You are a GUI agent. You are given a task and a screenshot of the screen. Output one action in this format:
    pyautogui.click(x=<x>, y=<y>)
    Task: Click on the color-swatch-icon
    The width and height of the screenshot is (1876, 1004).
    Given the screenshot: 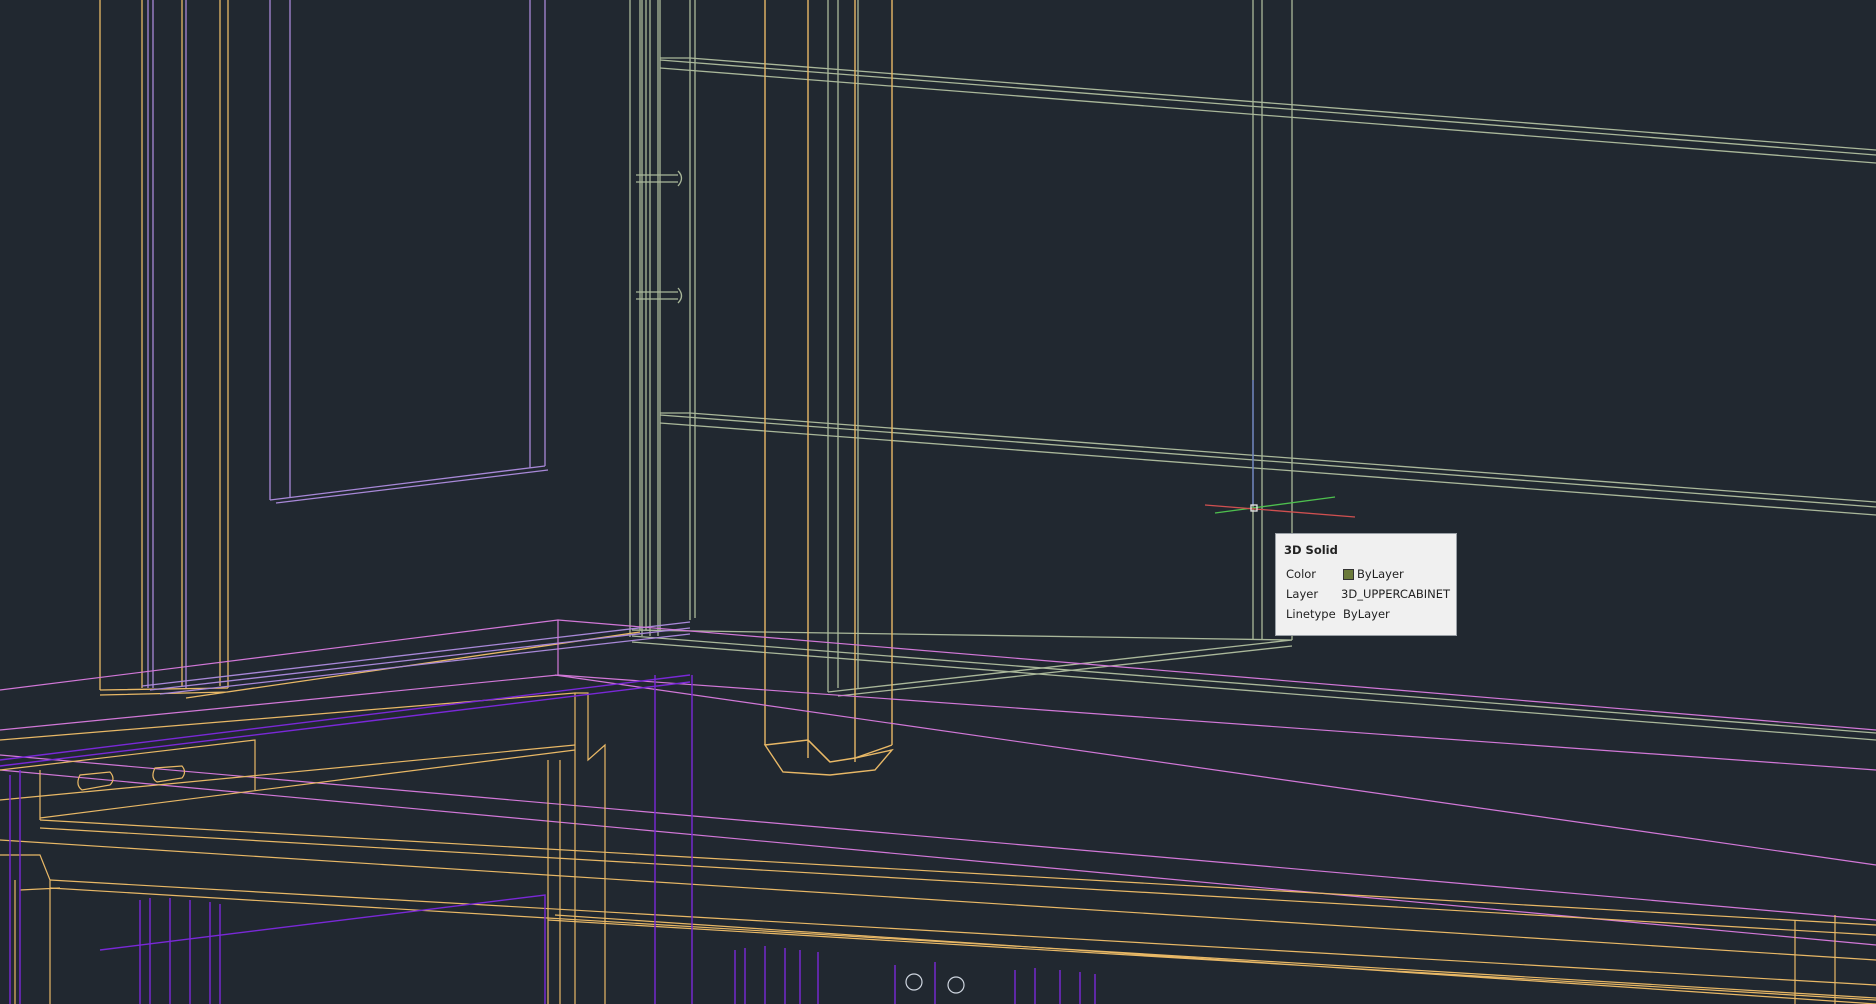 What is the action you would take?
    pyautogui.click(x=1348, y=574)
    